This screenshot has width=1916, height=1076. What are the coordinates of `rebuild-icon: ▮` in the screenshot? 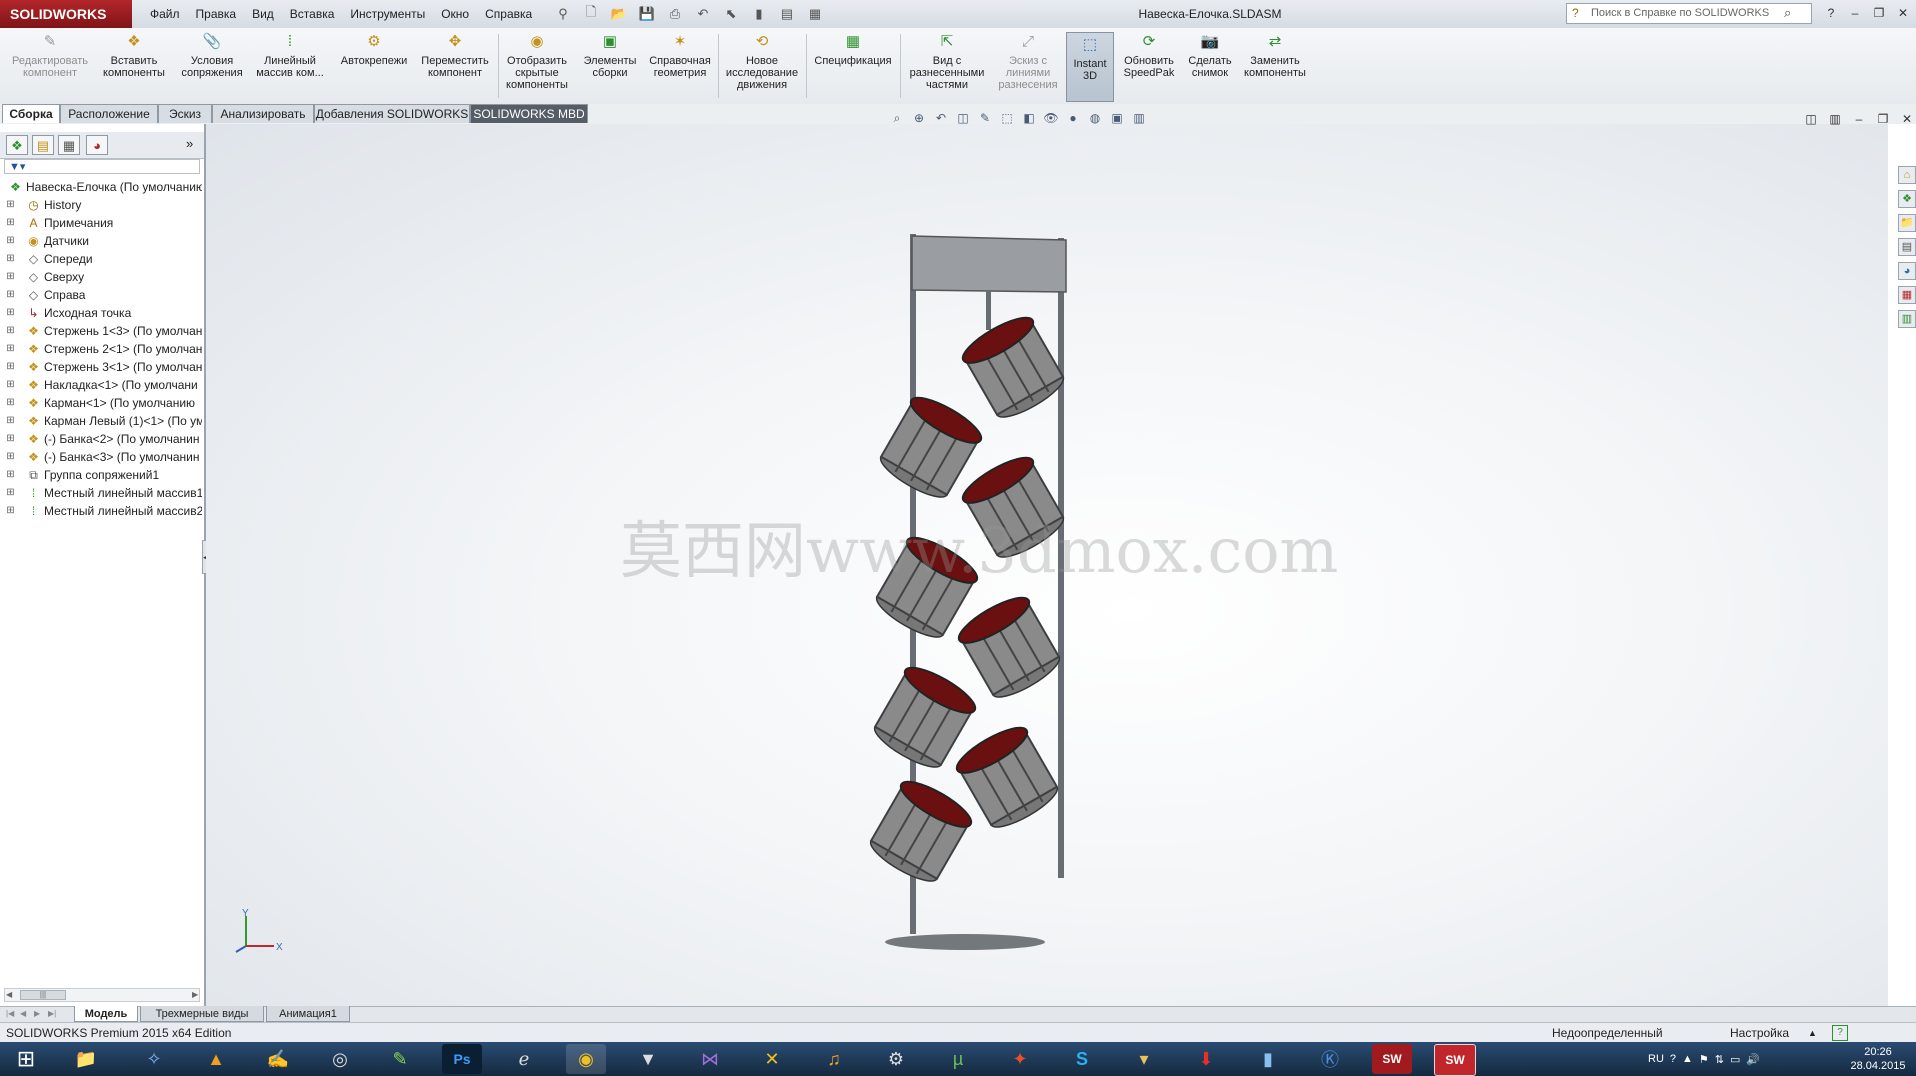 It's located at (759, 14).